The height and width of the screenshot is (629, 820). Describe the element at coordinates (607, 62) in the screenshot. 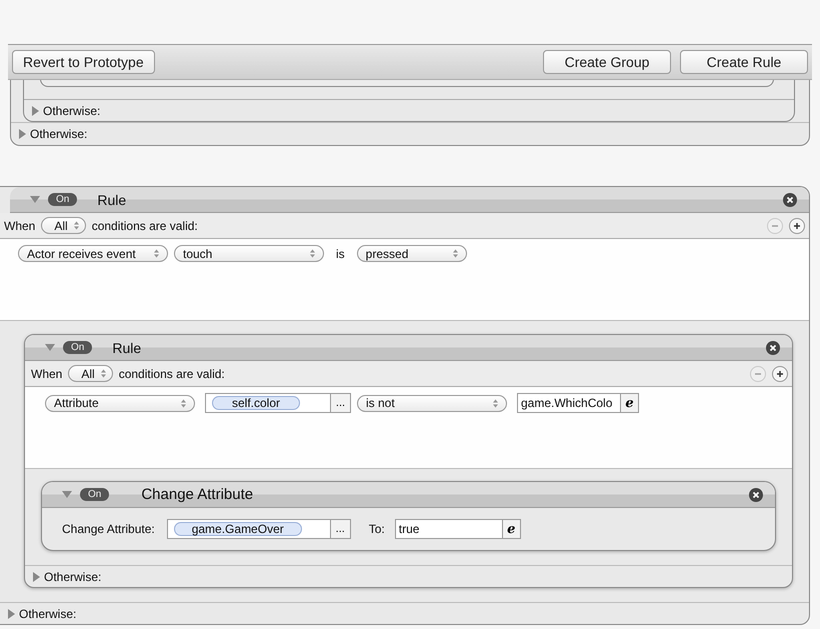

I see `toolbar-button: Create Group` at that location.